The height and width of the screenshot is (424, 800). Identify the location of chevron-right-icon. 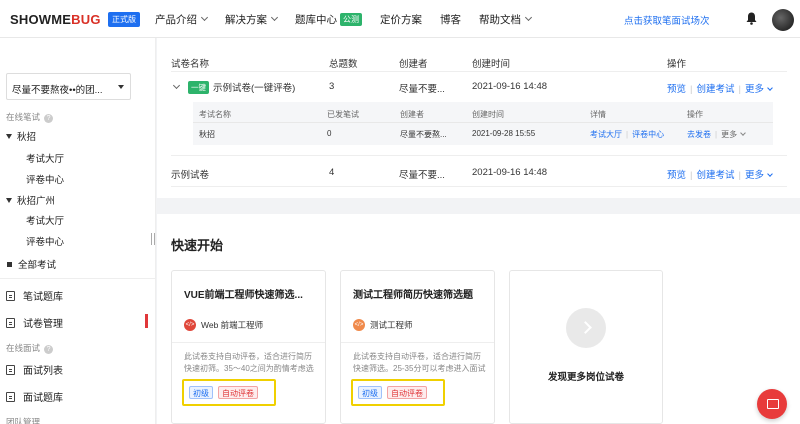
(586, 328).